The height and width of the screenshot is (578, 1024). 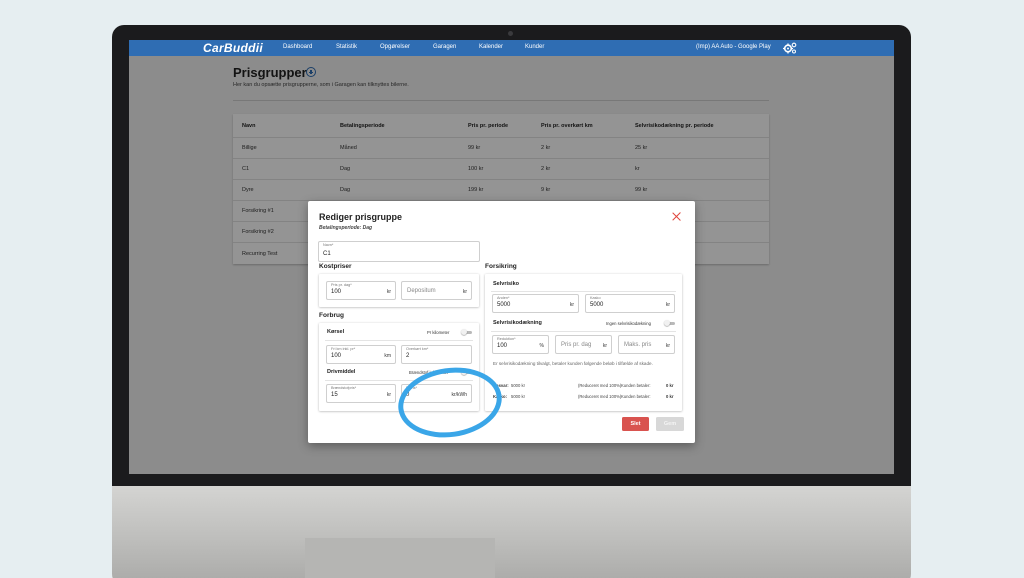 I want to click on gears-icon, so click(x=790, y=48).